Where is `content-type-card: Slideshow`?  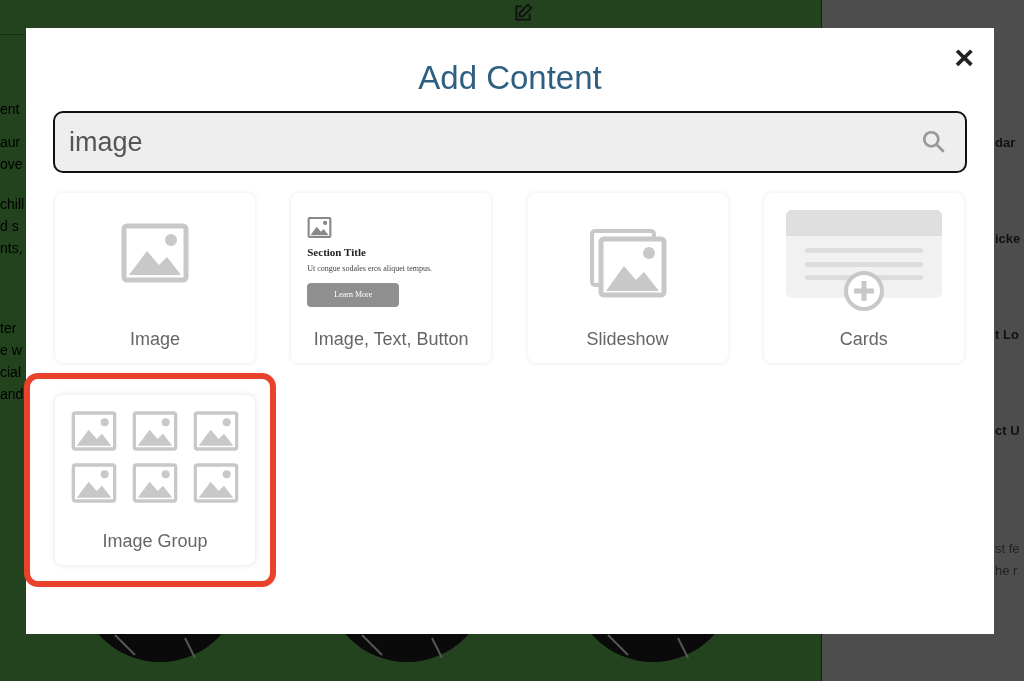
content-type-card: Slideshow is located at coordinates (627, 278).